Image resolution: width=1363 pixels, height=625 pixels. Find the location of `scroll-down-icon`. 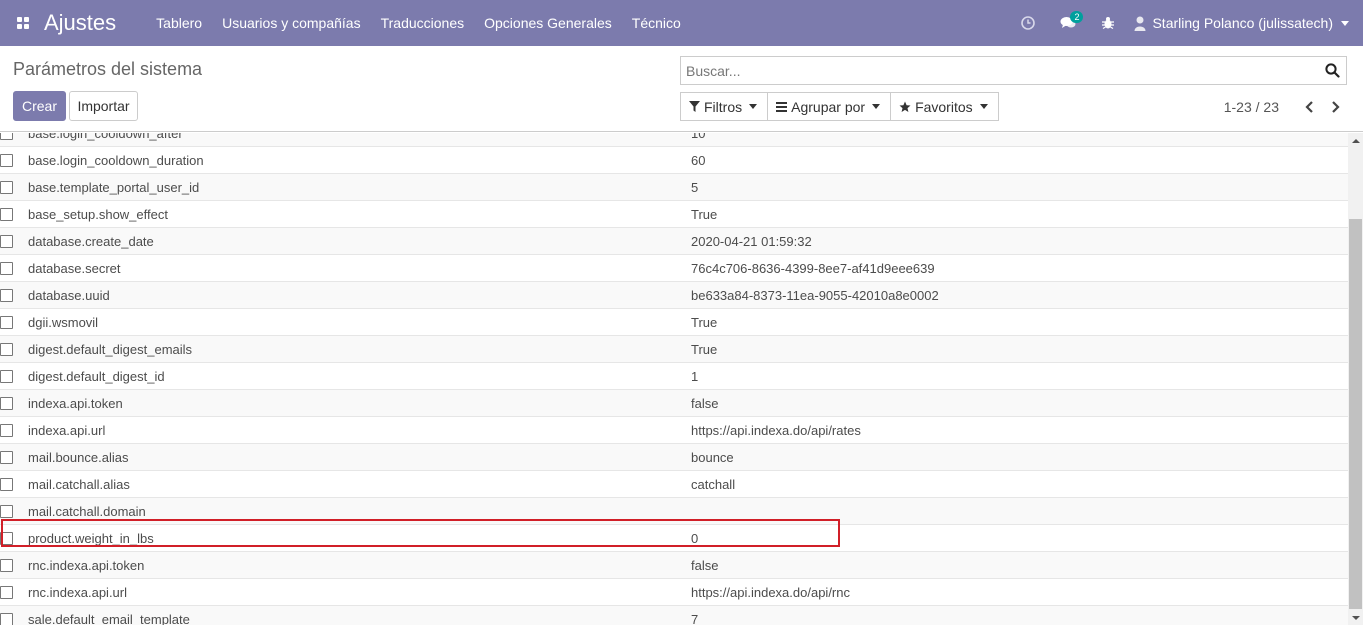

scroll-down-icon is located at coordinates (1355, 617).